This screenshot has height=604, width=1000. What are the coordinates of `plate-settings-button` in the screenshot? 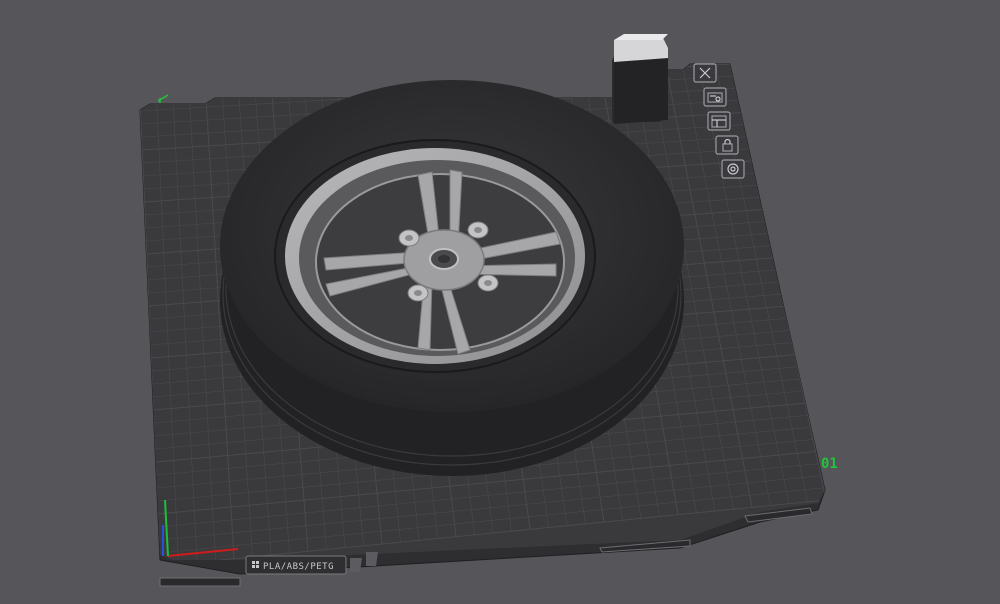 It's located at (719, 121).